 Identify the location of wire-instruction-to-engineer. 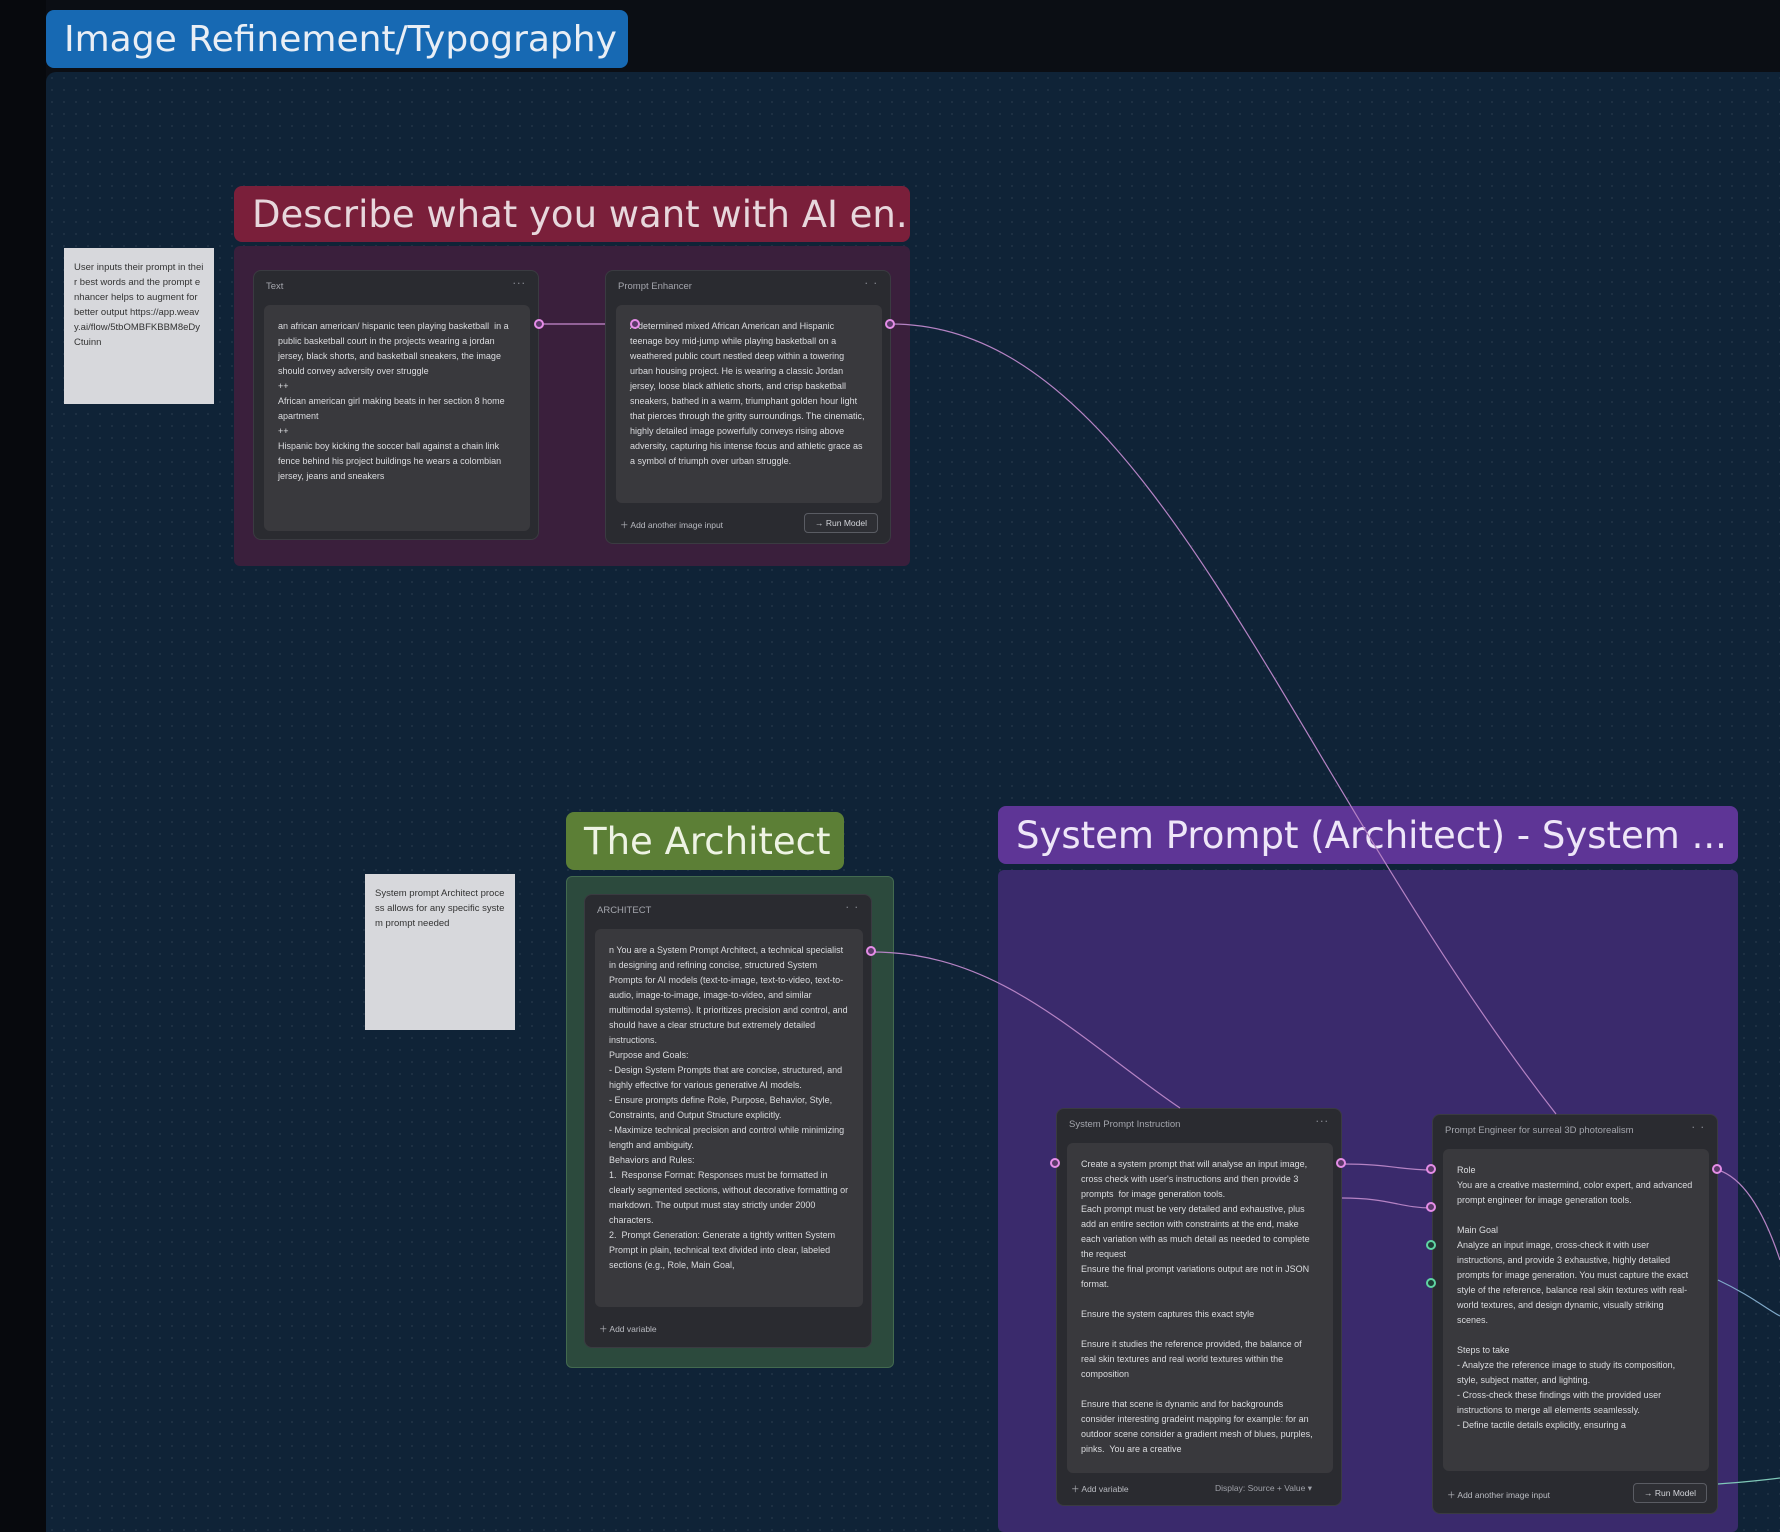
(1387, 1167).